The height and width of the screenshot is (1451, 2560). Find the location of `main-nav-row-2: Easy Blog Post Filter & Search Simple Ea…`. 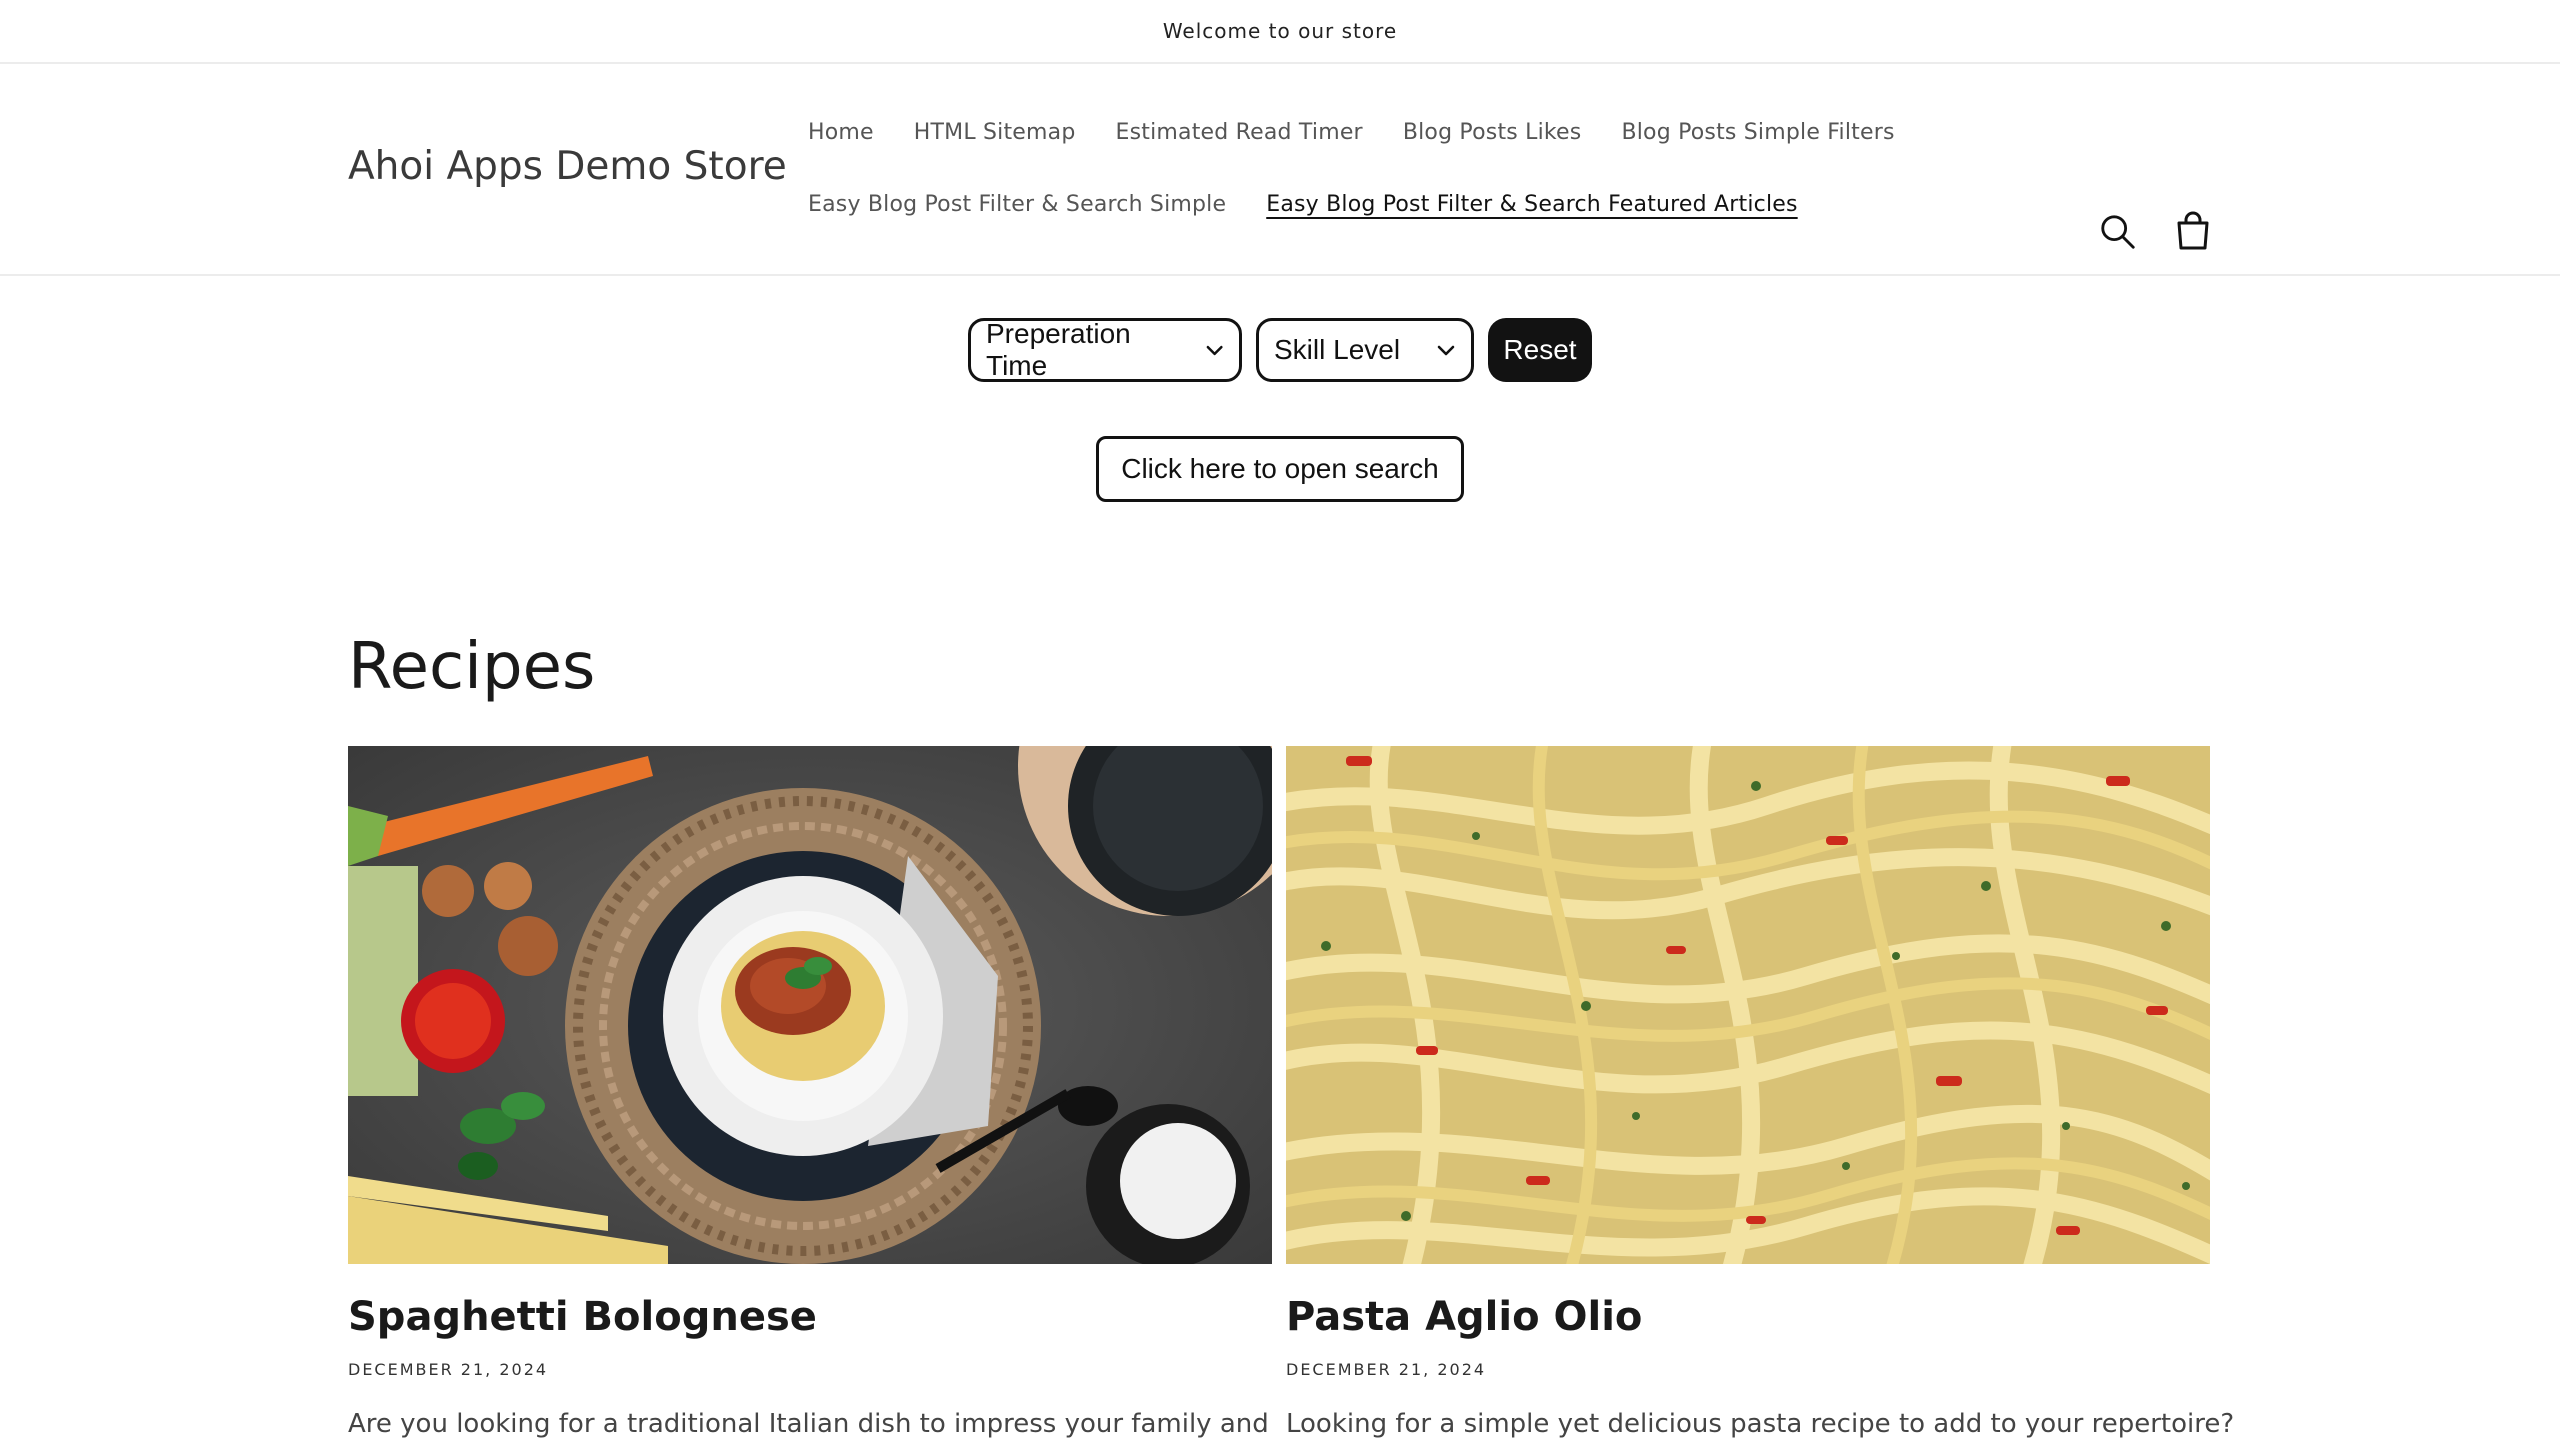

main-nav-row-2: Easy Blog Post Filter & Search Simple Ea… is located at coordinates (1303, 204).